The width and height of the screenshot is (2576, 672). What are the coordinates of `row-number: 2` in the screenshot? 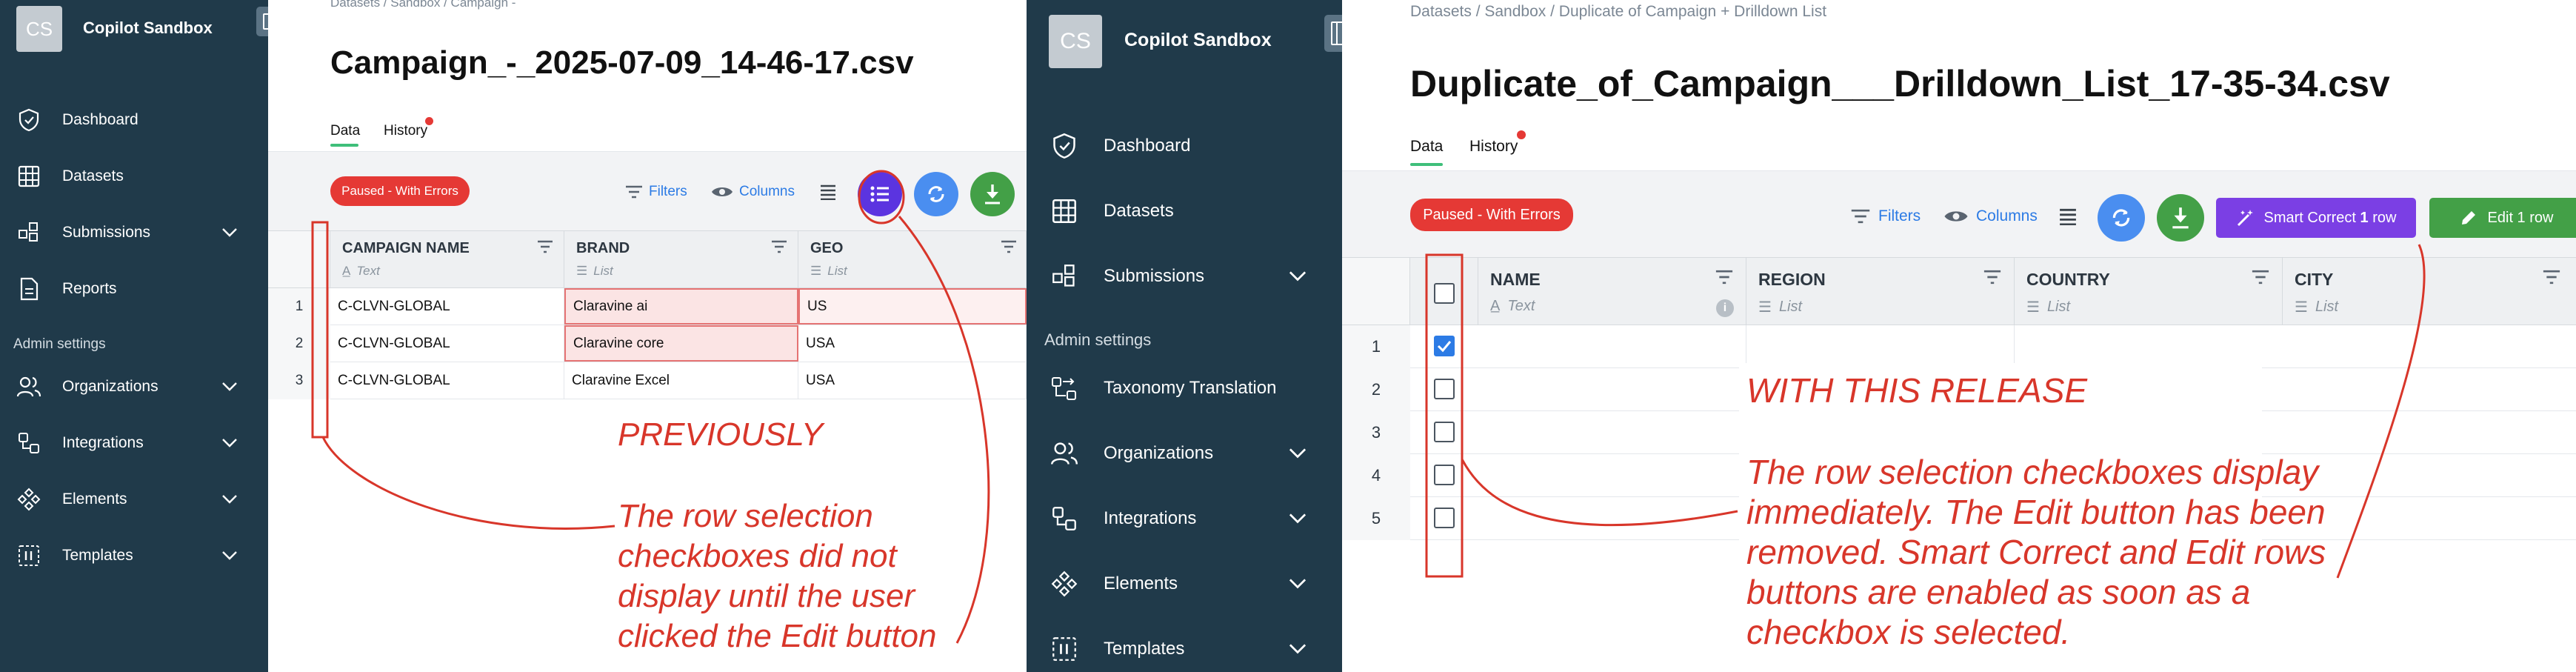 It's located at (1376, 390).